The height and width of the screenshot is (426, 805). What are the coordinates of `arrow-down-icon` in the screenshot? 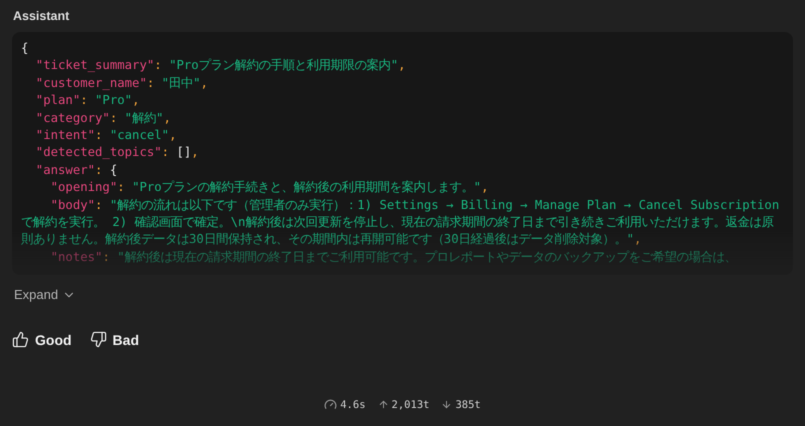 It's located at (446, 404).